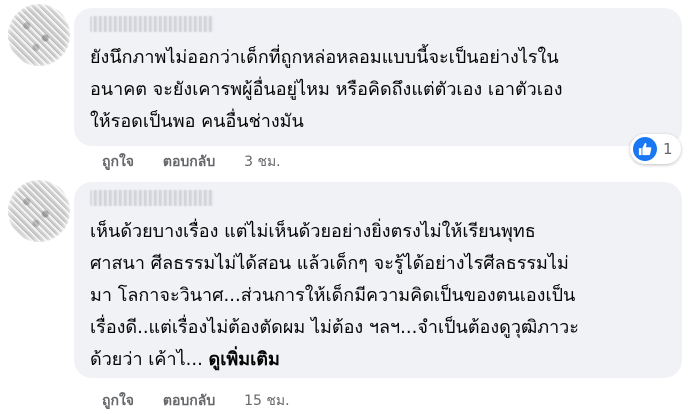  I want to click on reaction-summary: 1, so click(655, 149).